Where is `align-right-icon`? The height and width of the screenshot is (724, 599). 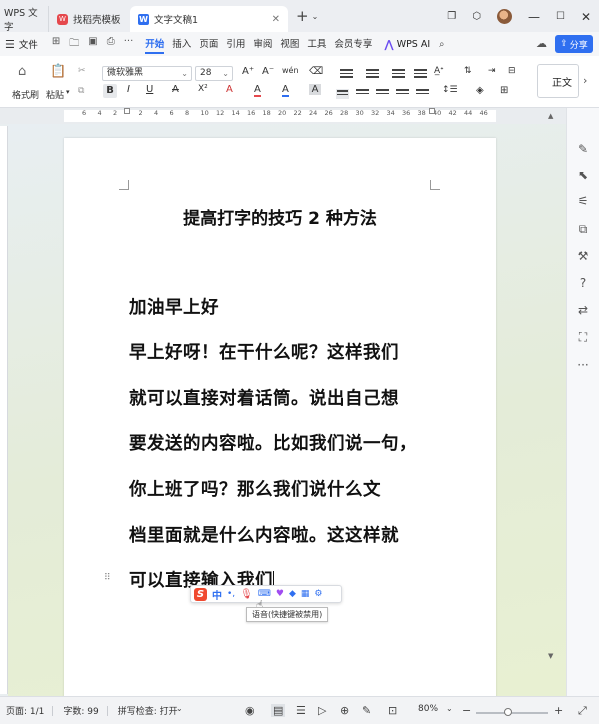
align-right-icon is located at coordinates (382, 94).